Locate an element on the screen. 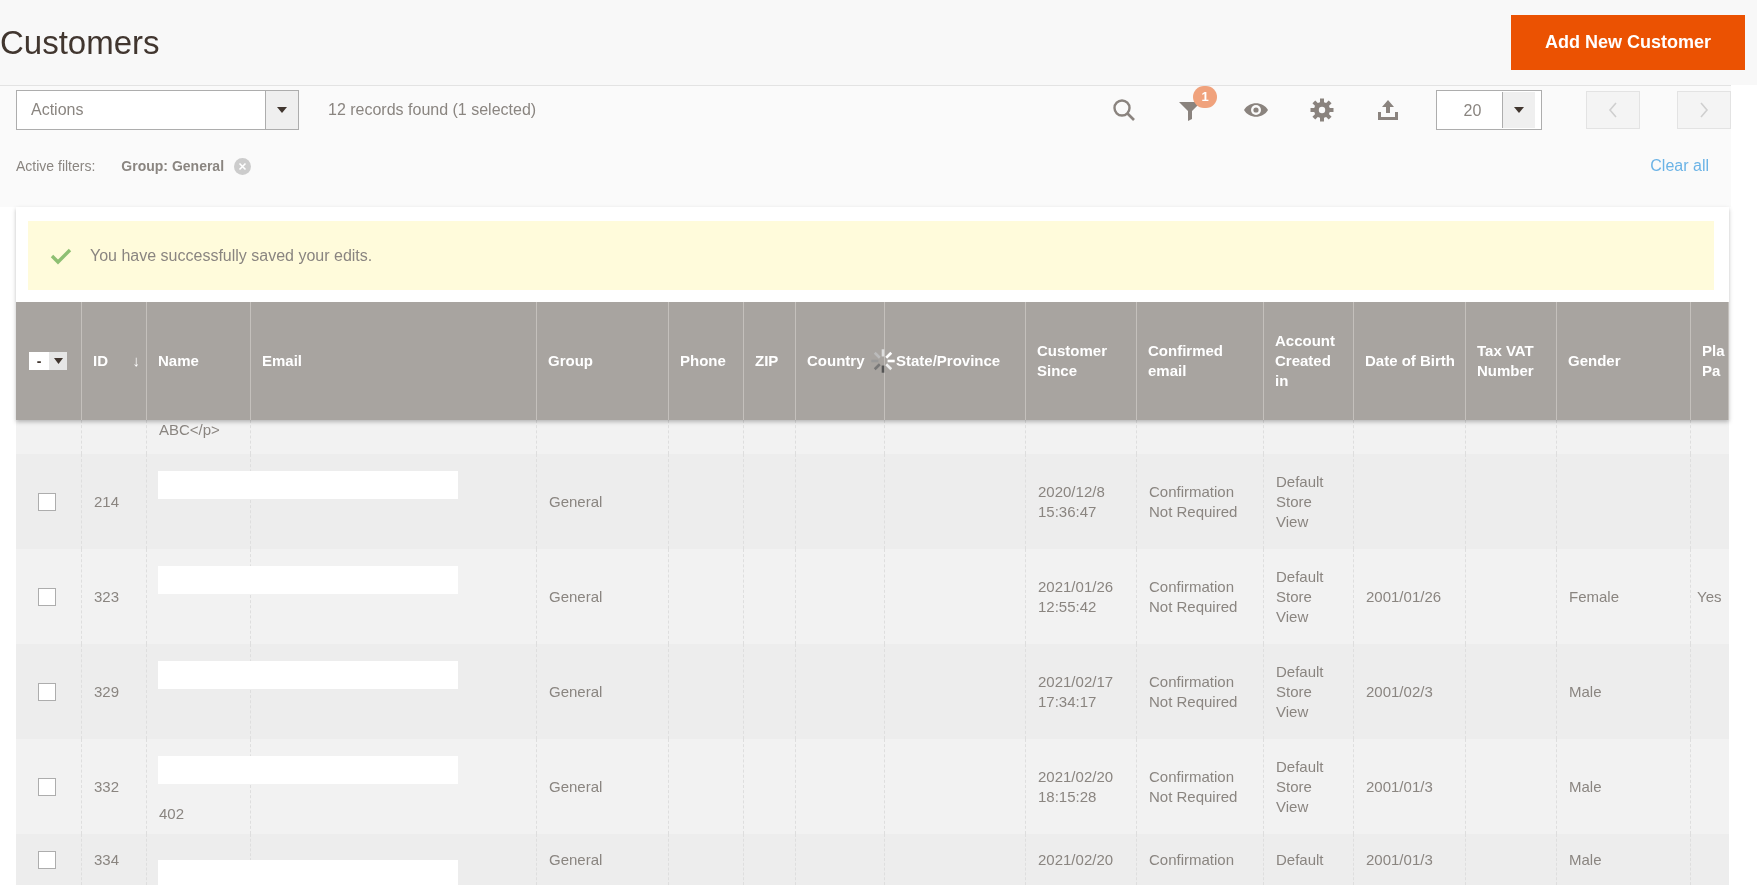  page-title: Customers is located at coordinates (80, 42).